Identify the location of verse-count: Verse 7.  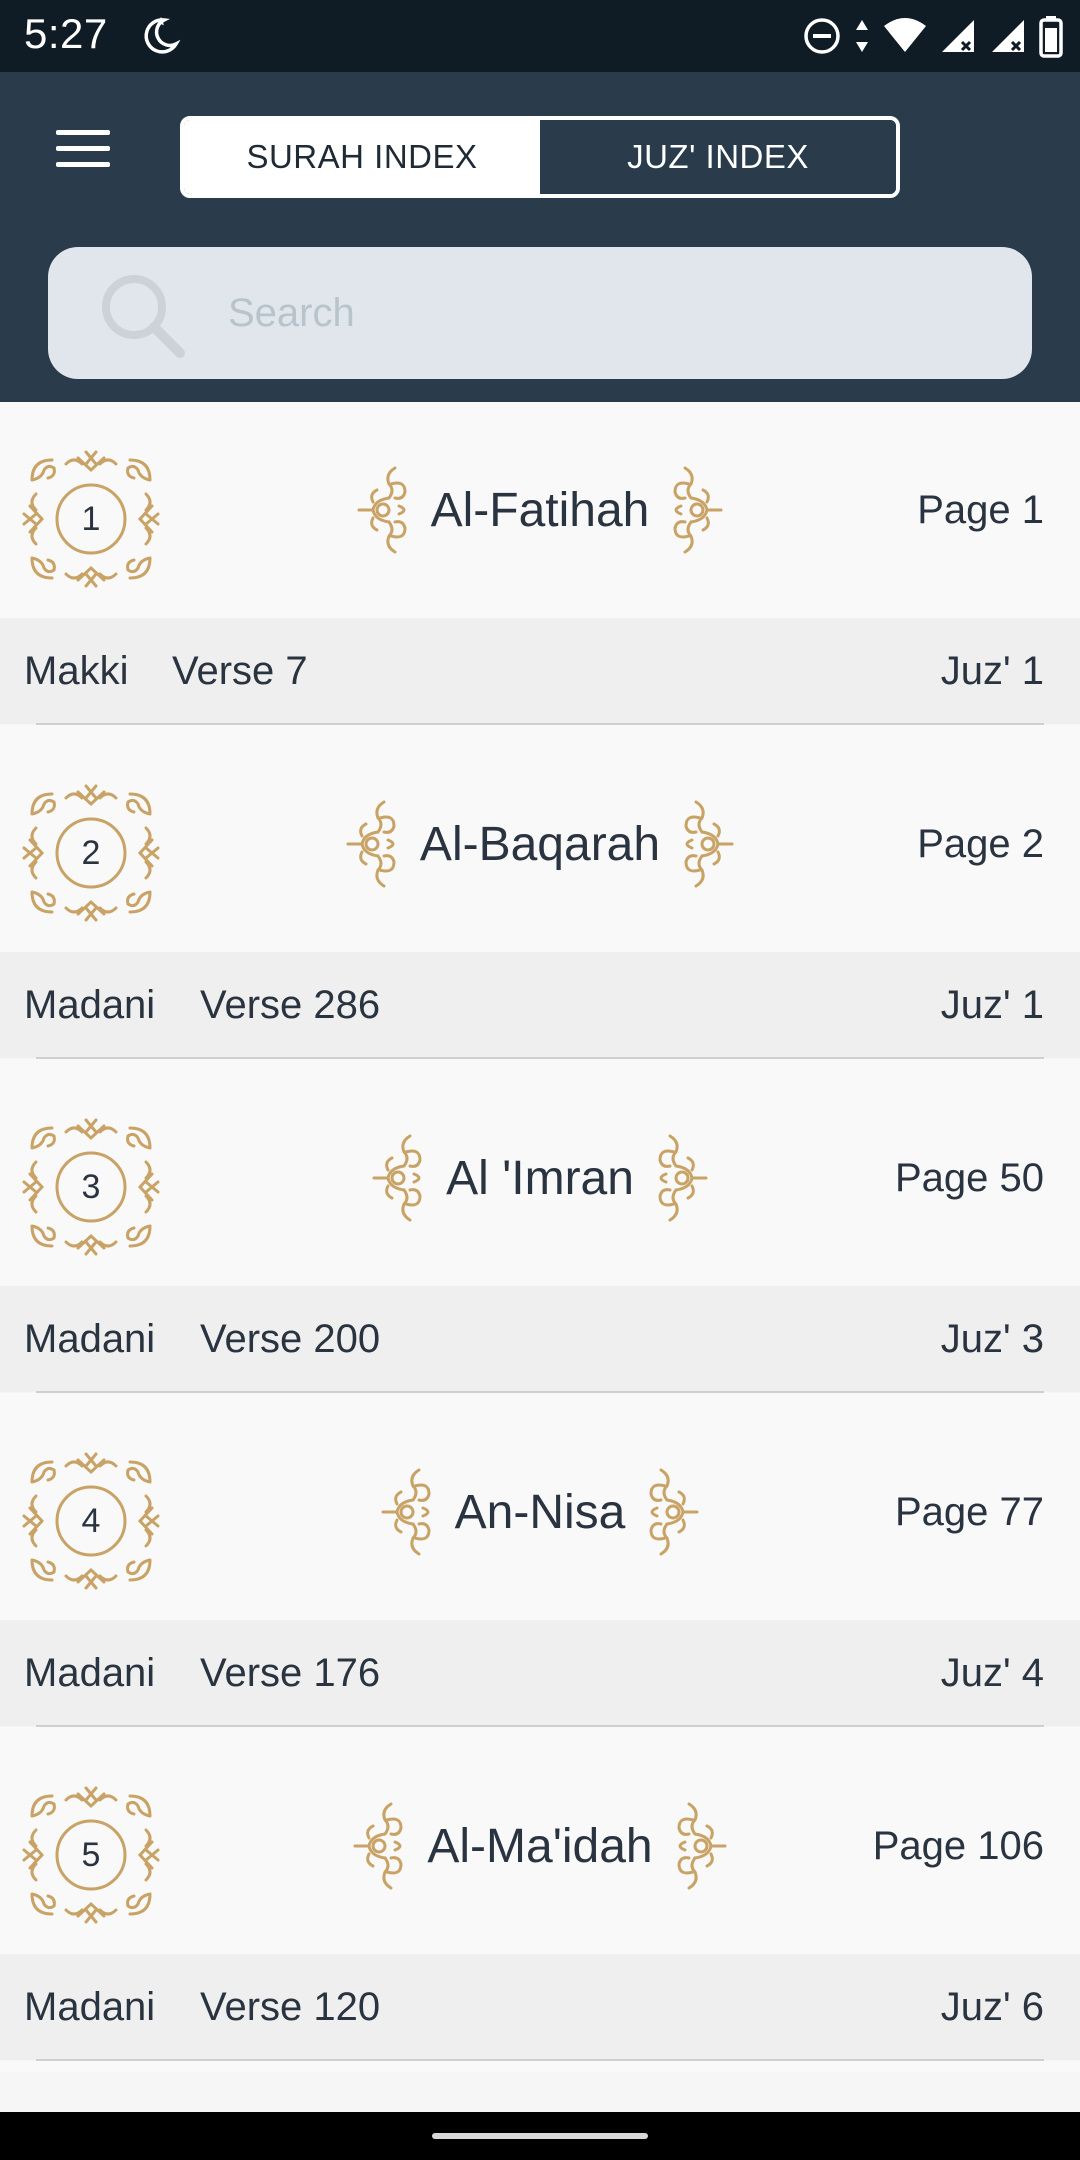
(240, 670).